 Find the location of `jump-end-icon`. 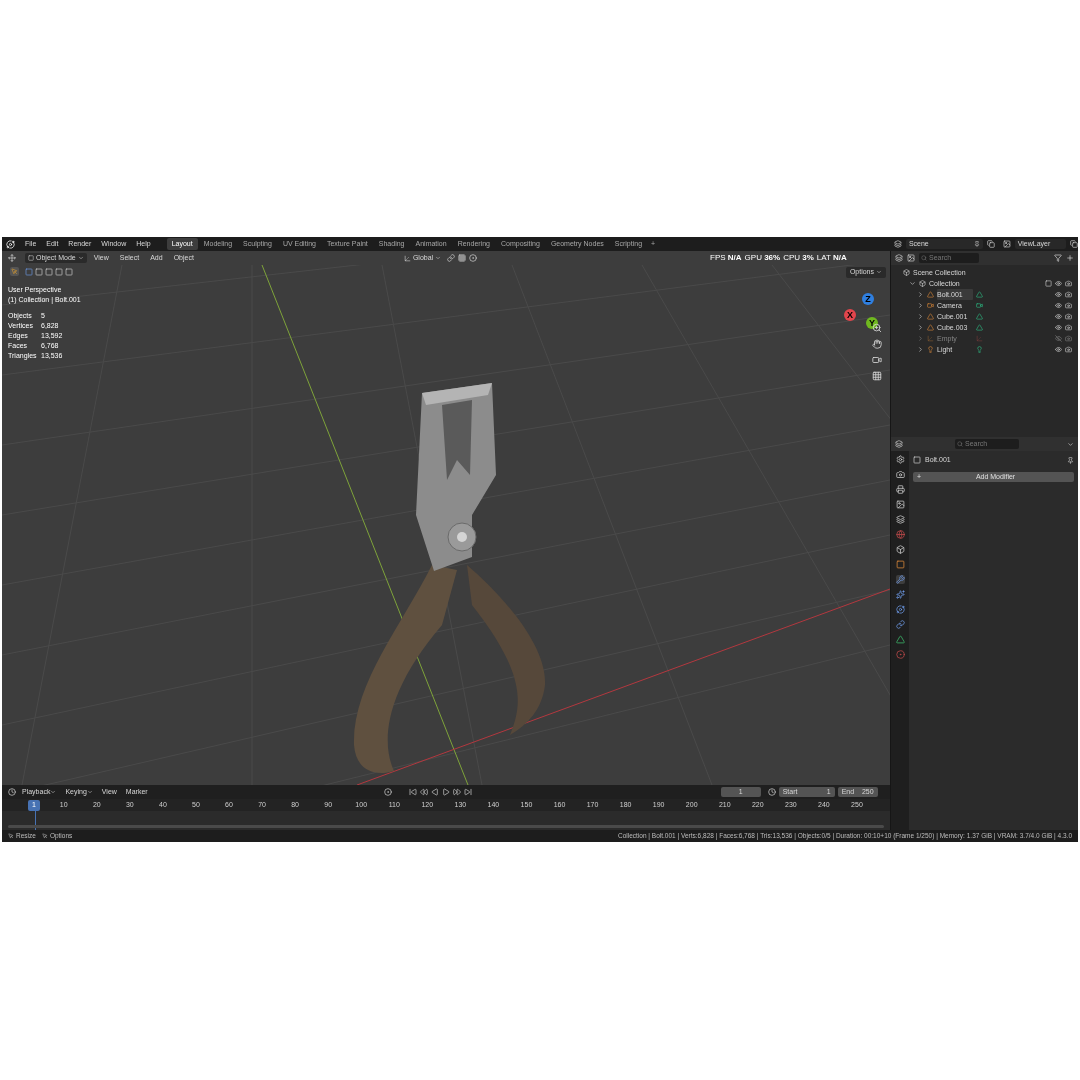

jump-end-icon is located at coordinates (467, 792).